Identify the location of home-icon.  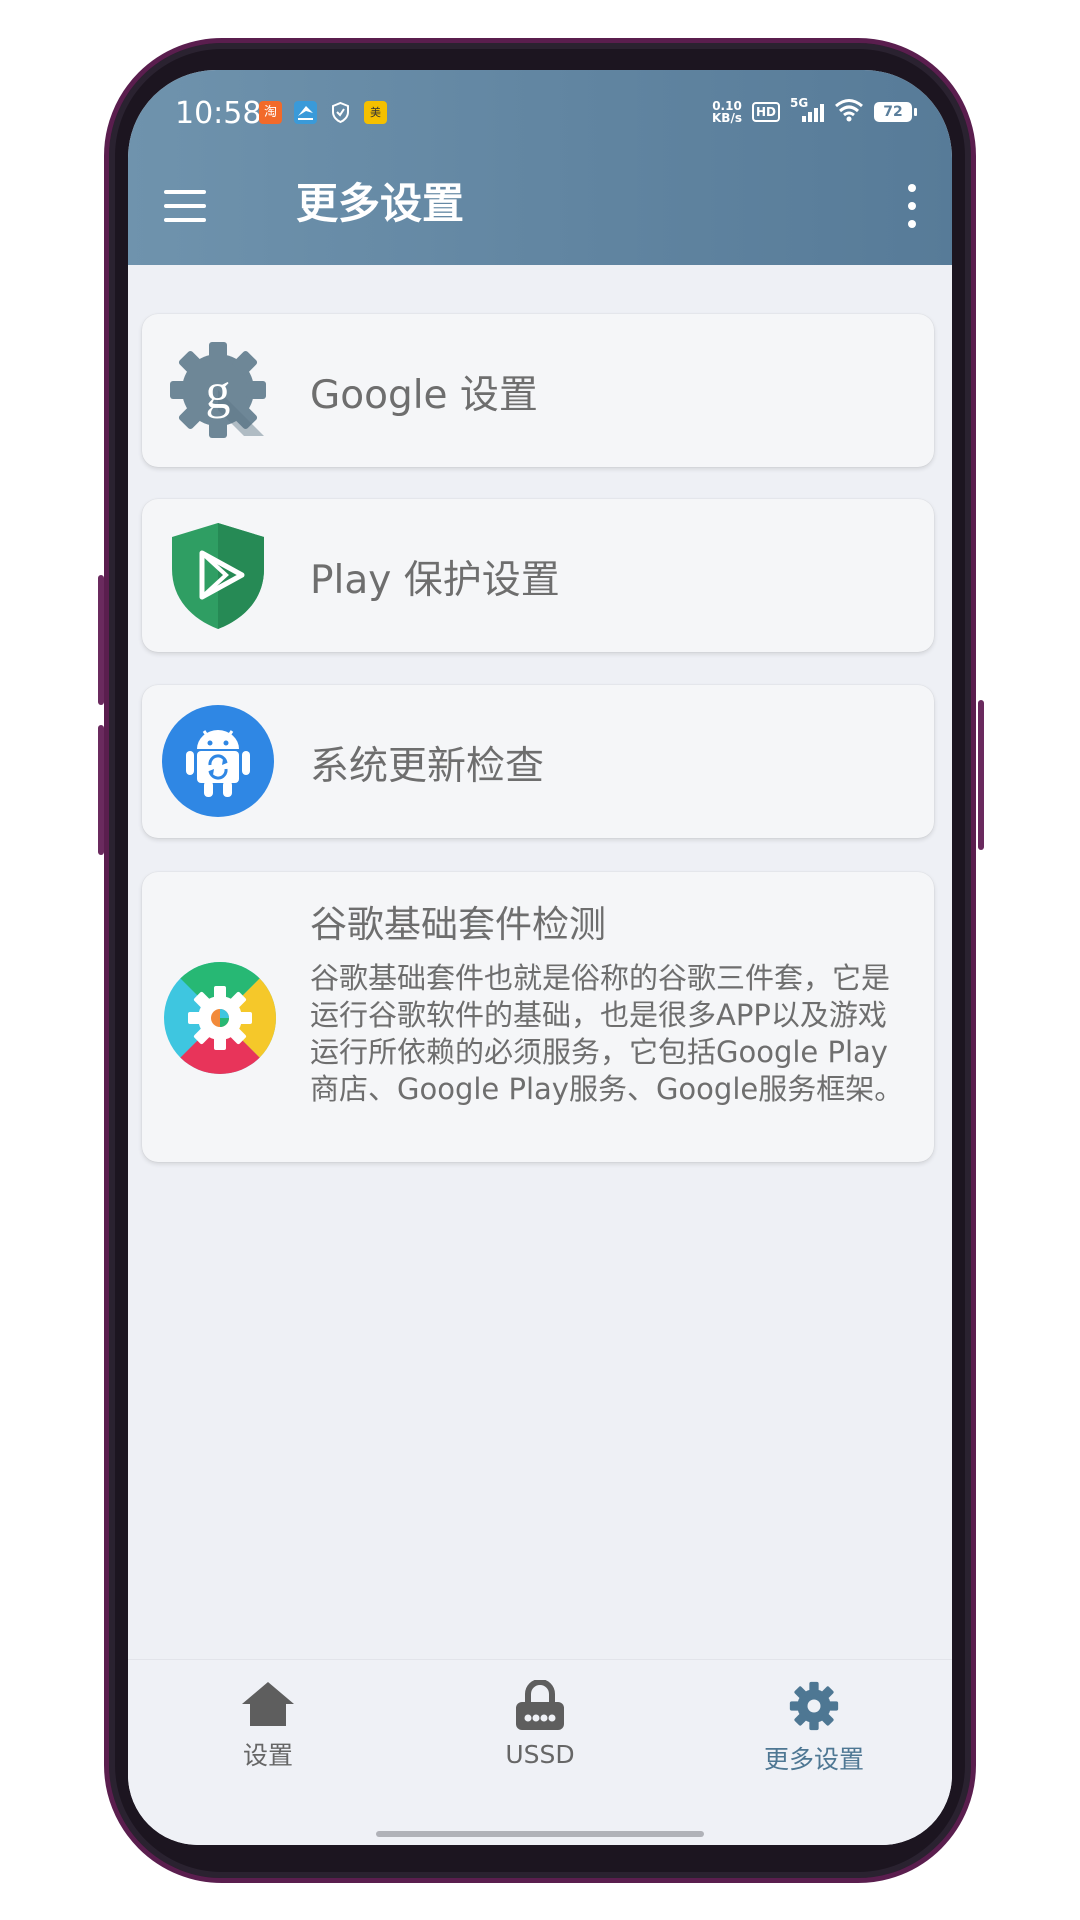
(268, 1704).